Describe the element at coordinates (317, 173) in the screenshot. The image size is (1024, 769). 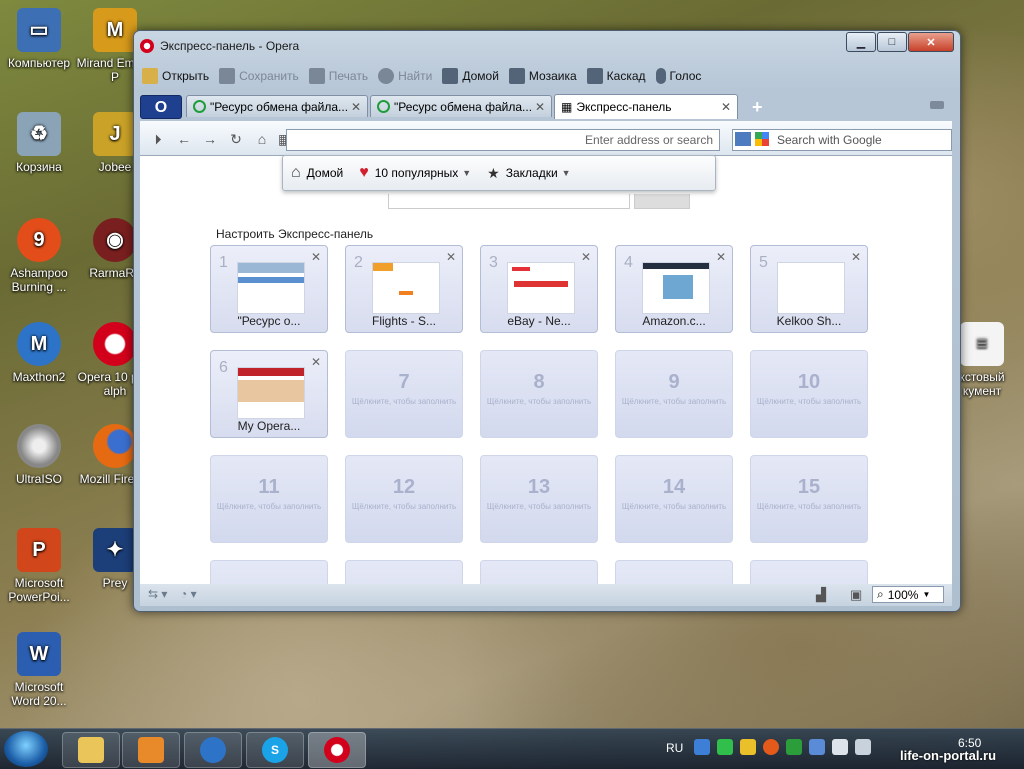
I see `dropdown-home: ⌂ Домой` at that location.